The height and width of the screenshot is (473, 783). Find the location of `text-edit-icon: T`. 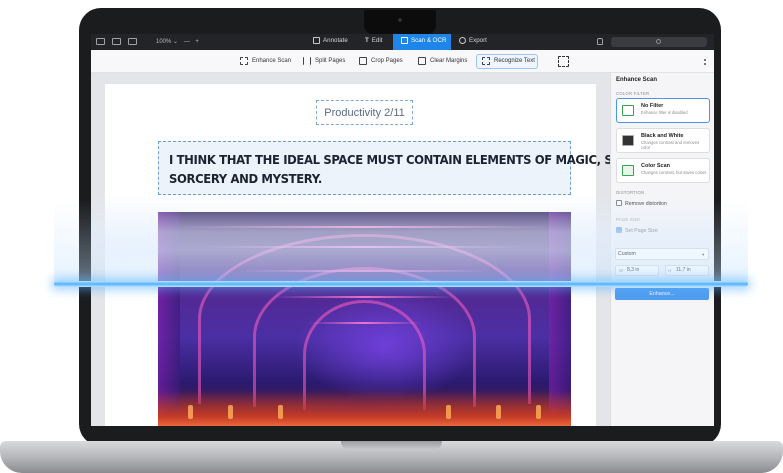

text-edit-icon: T is located at coordinates (367, 40).